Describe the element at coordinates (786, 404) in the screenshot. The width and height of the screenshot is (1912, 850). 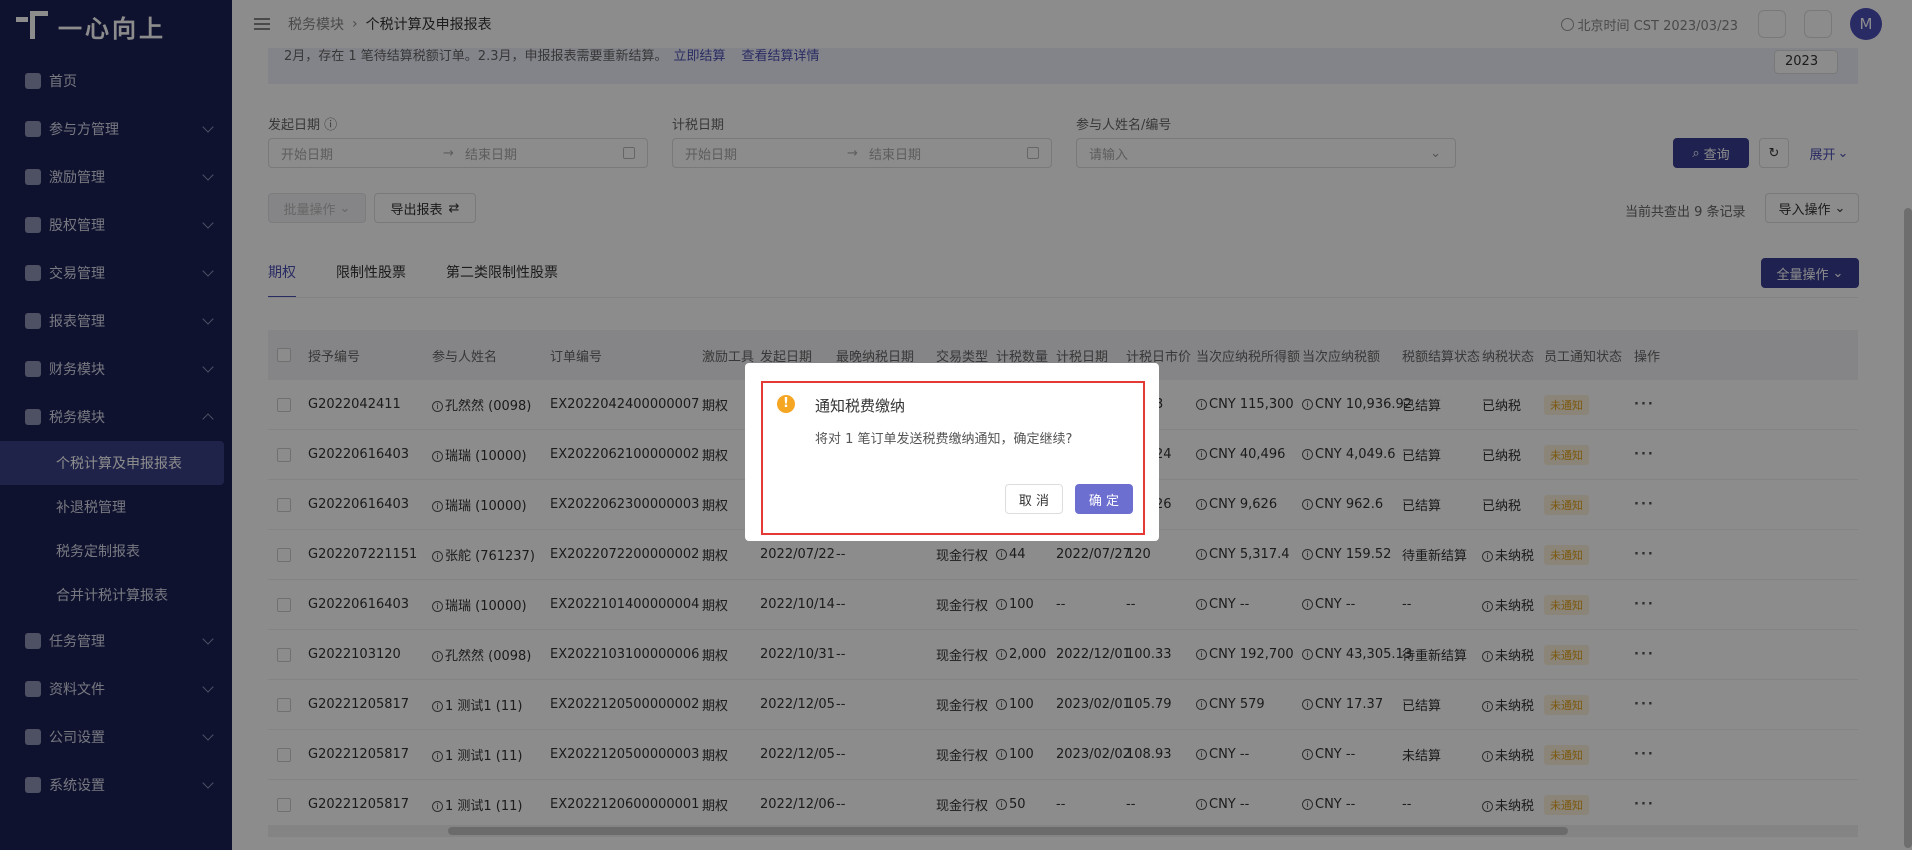
I see `warning-icon: !` at that location.